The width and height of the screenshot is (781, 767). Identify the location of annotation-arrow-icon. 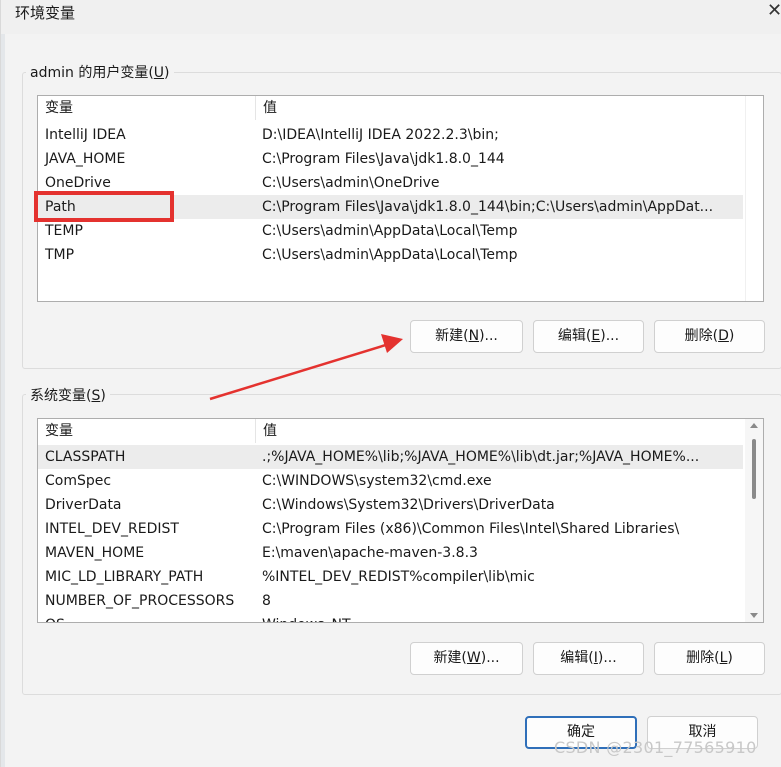
(306, 367).